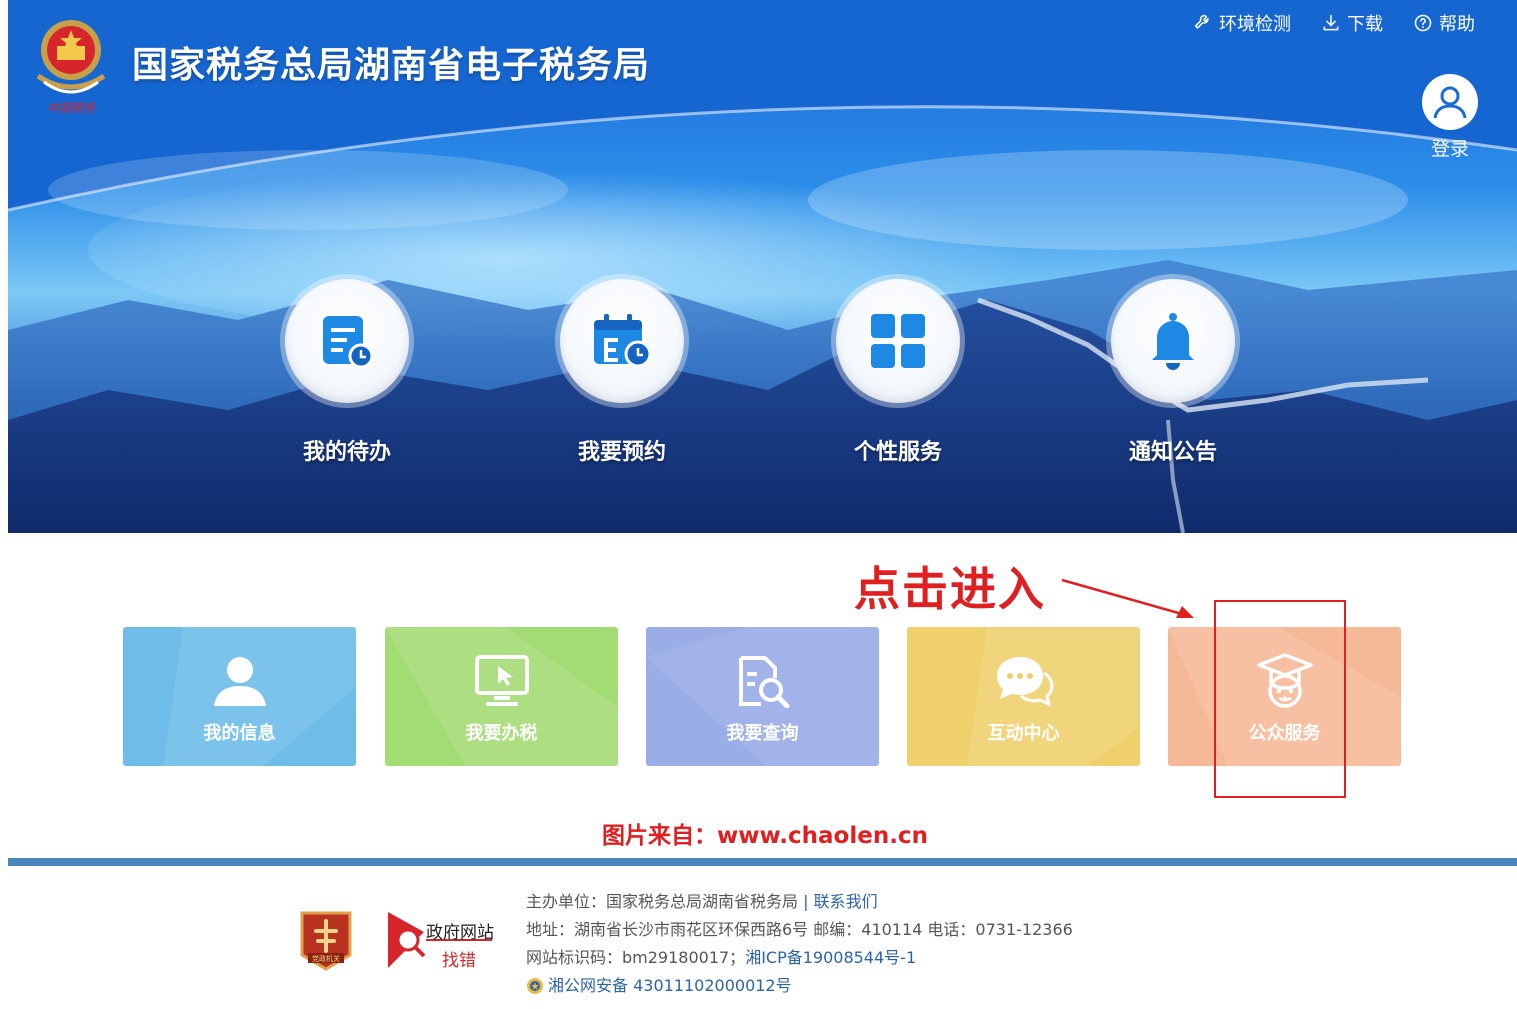 This screenshot has height=1009, width=1517. What do you see at coordinates (239, 733) in the screenshot?
I see `tile-my-info-label: 我的信息` at bounding box center [239, 733].